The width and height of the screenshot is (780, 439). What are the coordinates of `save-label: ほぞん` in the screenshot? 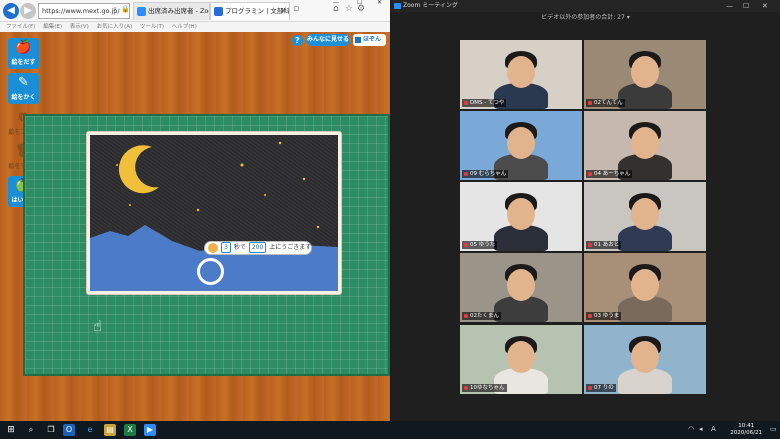 It's located at (372, 39).